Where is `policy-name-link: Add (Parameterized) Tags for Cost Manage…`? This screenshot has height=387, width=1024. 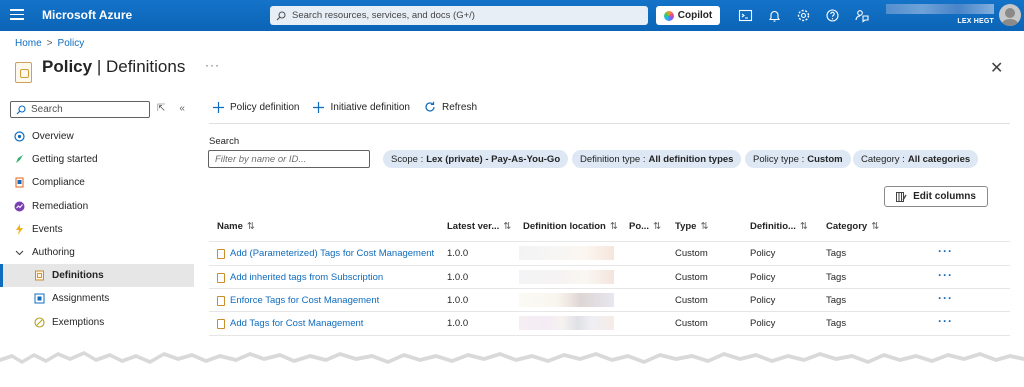 policy-name-link: Add (Parameterized) Tags for Cost Manage… is located at coordinates (325, 253).